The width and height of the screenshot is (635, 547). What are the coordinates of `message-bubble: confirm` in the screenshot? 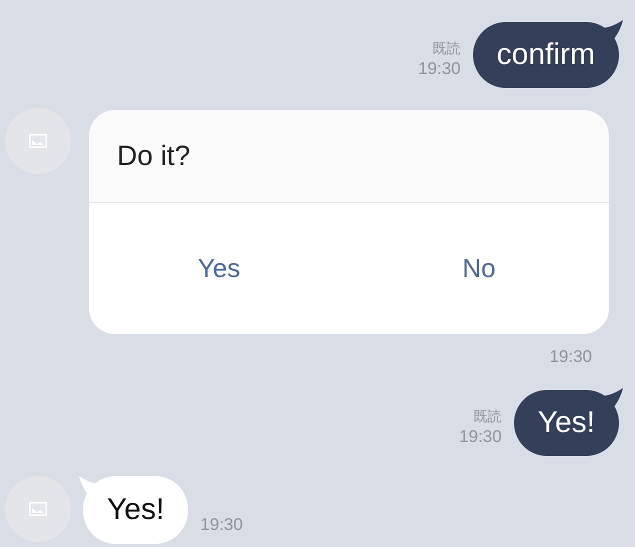 It's located at (545, 55).